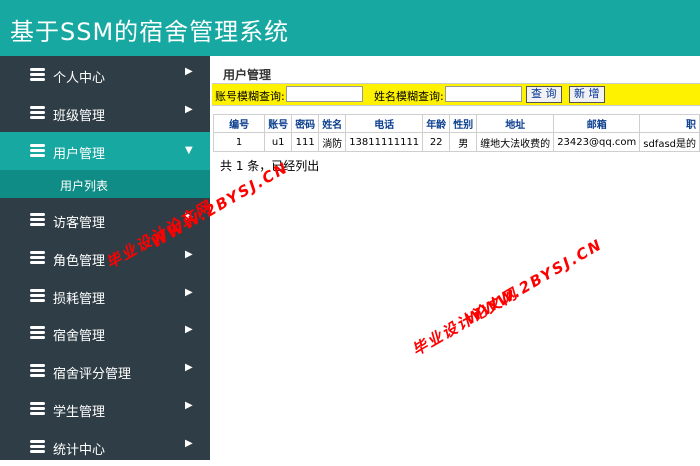 Image resolution: width=700 pixels, height=466 pixels. What do you see at coordinates (79, 154) in the screenshot?
I see `sidebar-item-label: 用户管理` at bounding box center [79, 154].